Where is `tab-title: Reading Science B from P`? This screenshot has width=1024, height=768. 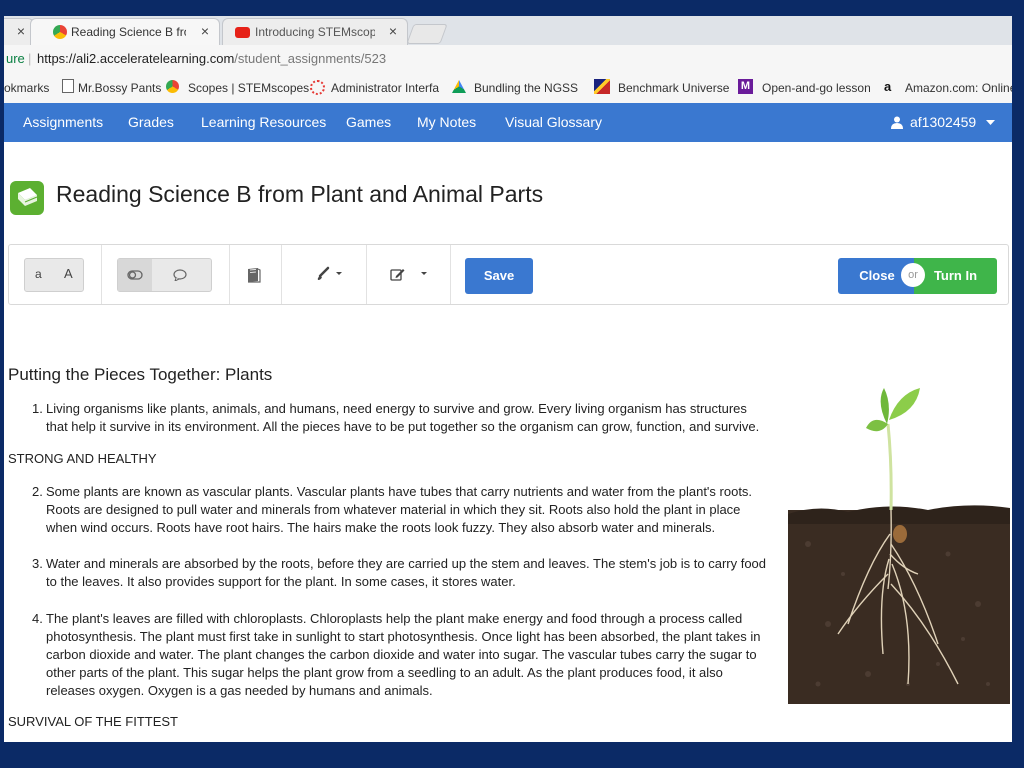
tab-title: Reading Science B from P is located at coordinates (128, 32).